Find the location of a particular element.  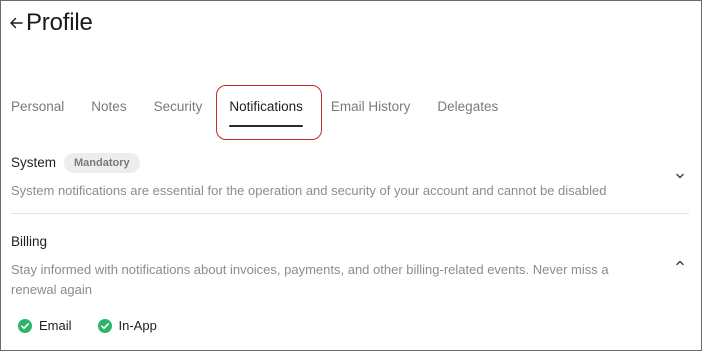

tab-notifications: Notifications is located at coordinates (266, 112).